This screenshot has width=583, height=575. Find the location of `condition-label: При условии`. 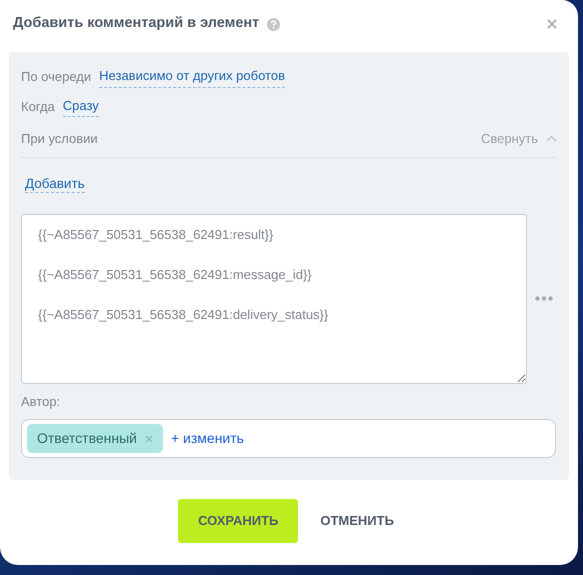

condition-label: При условии is located at coordinates (59, 139).